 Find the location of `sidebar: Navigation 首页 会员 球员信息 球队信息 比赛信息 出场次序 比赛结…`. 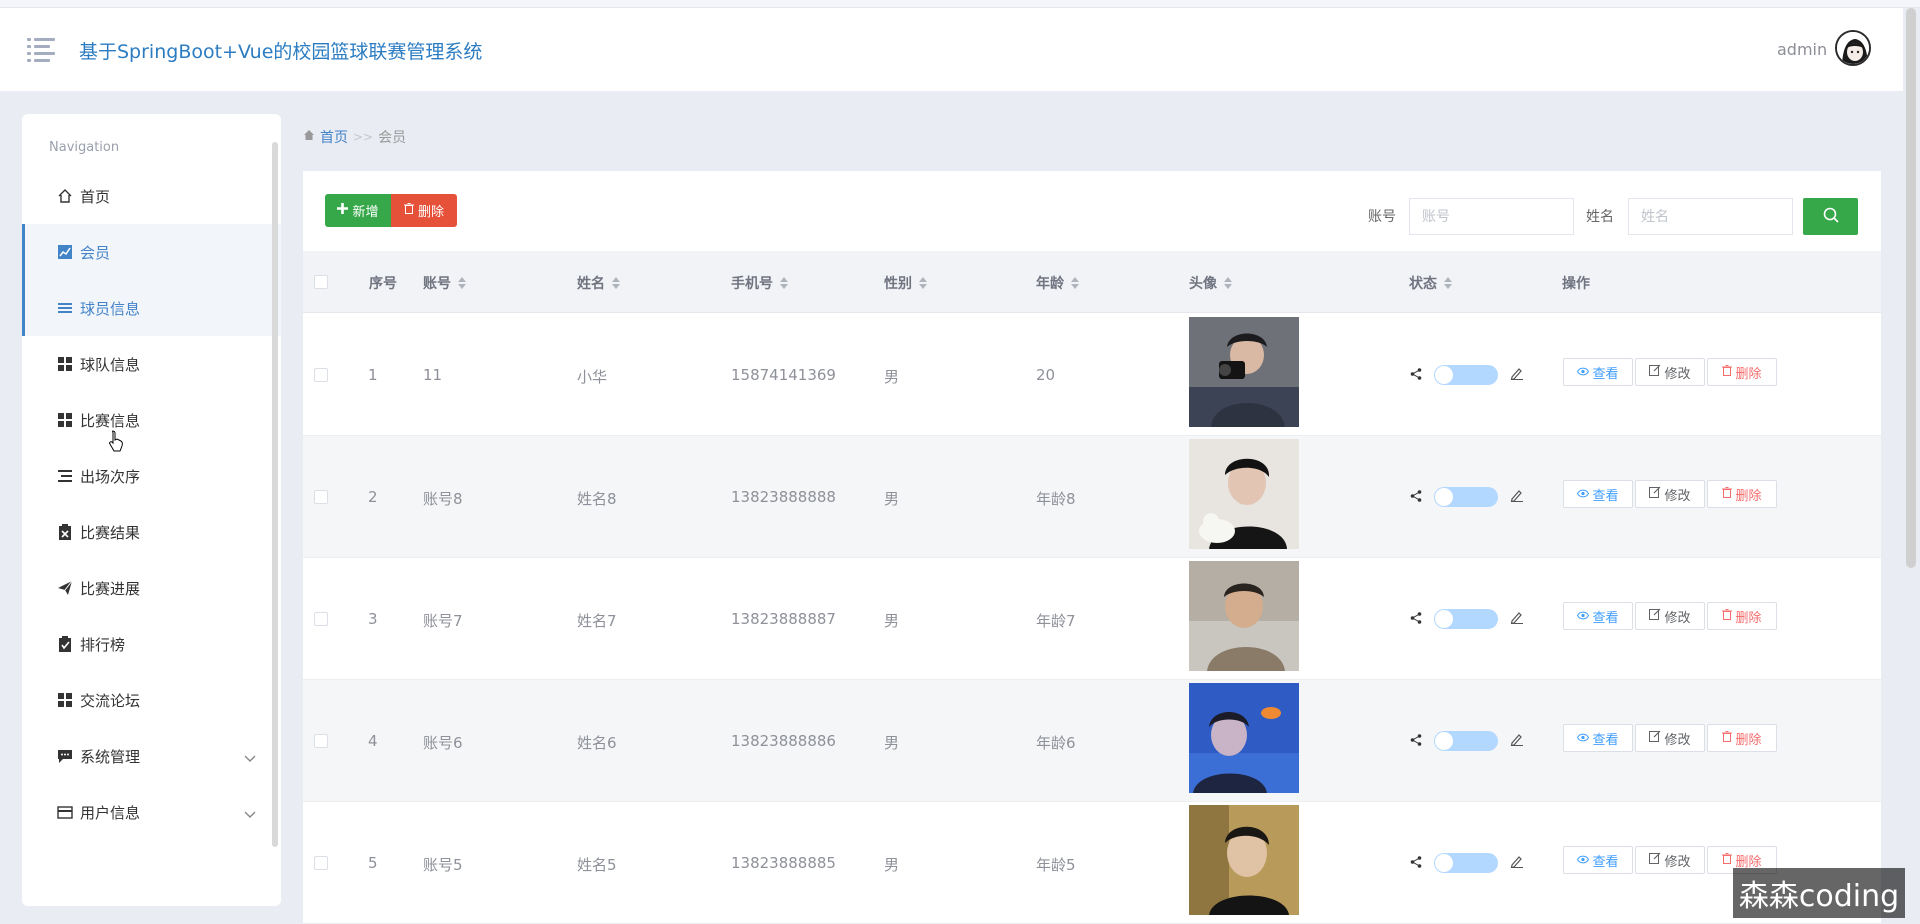

sidebar: Navigation 首页 会员 球员信息 球队信息 比赛信息 出场次序 比赛结… is located at coordinates (151, 510).